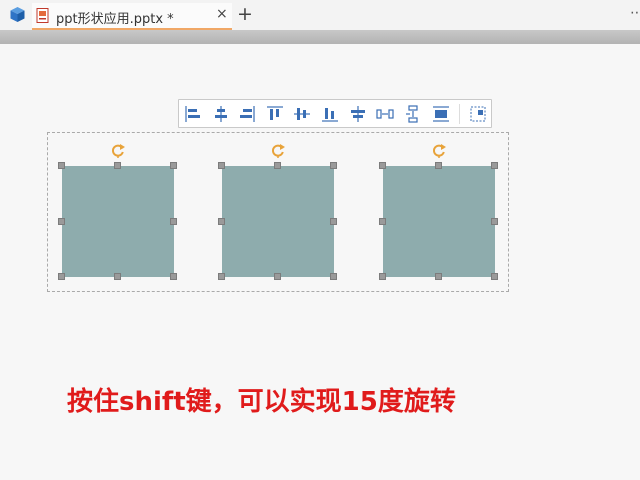 This screenshot has width=640, height=480. I want to click on align-middle-vertical-icon, so click(302, 114).